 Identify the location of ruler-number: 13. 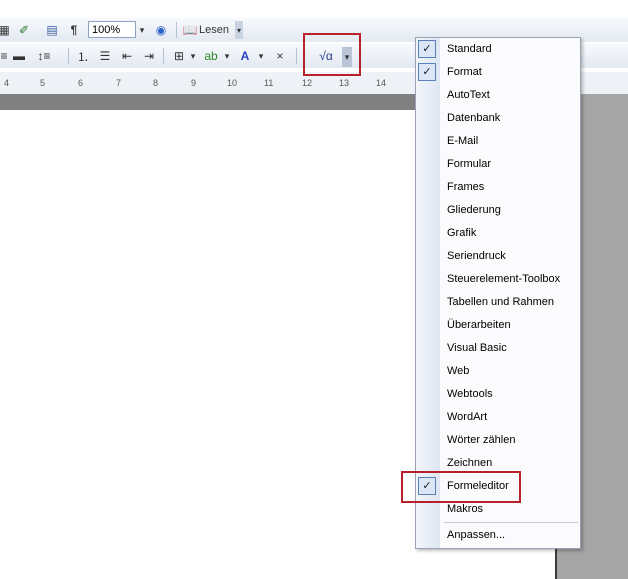
(344, 83).